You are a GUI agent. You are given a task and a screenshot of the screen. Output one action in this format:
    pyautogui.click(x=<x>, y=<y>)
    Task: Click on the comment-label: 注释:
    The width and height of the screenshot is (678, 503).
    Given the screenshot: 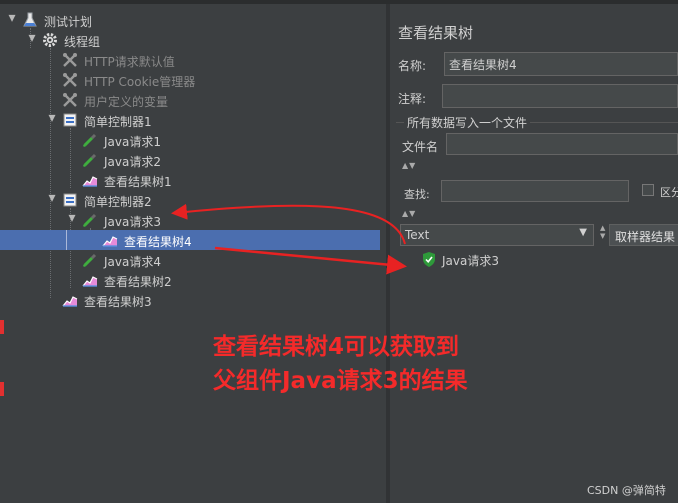 What is the action you would take?
    pyautogui.click(x=412, y=99)
    